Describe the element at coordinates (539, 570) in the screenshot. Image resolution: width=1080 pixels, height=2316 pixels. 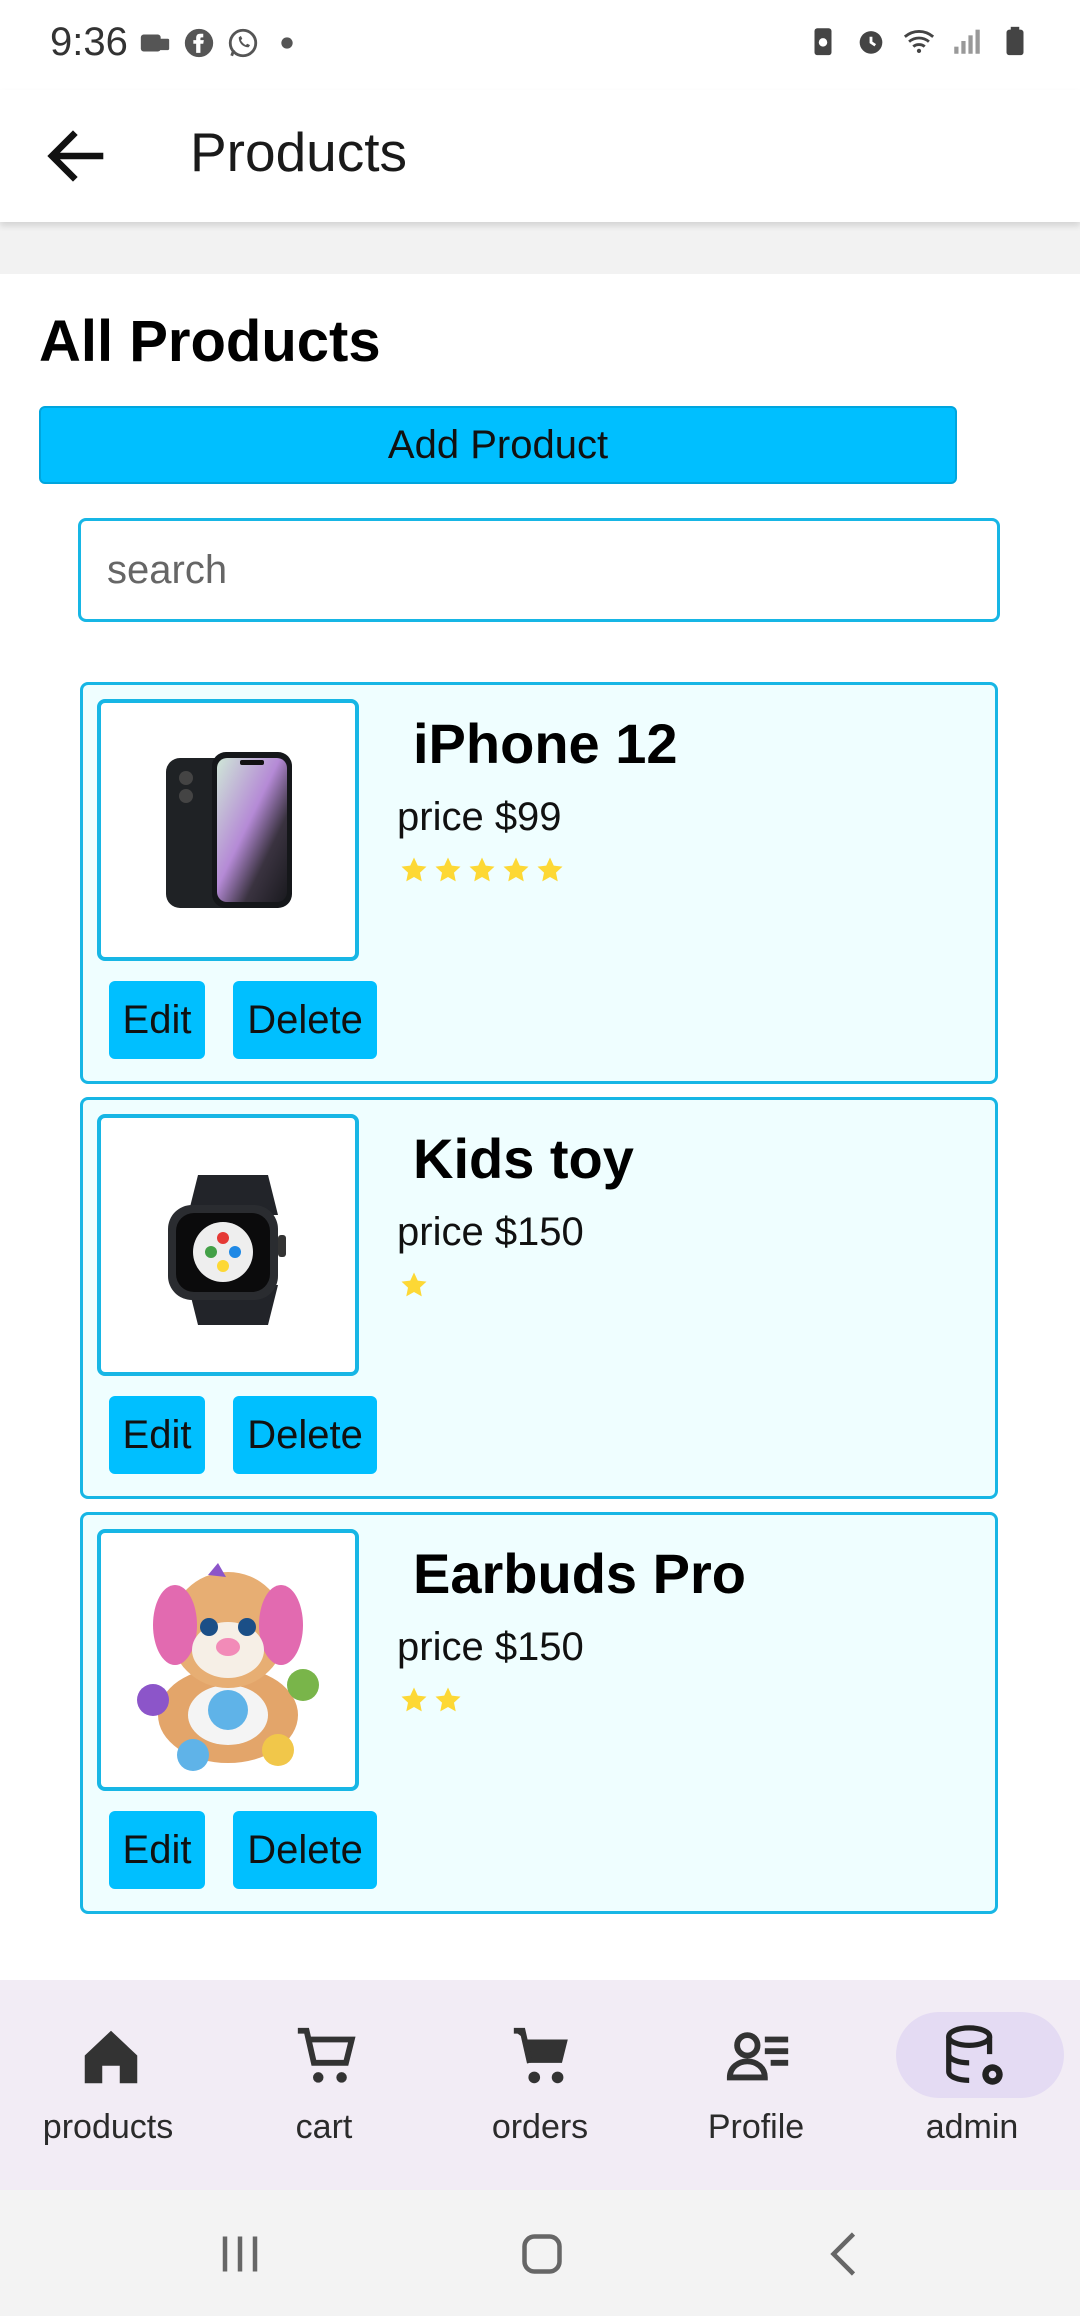
I see `search-input` at that location.